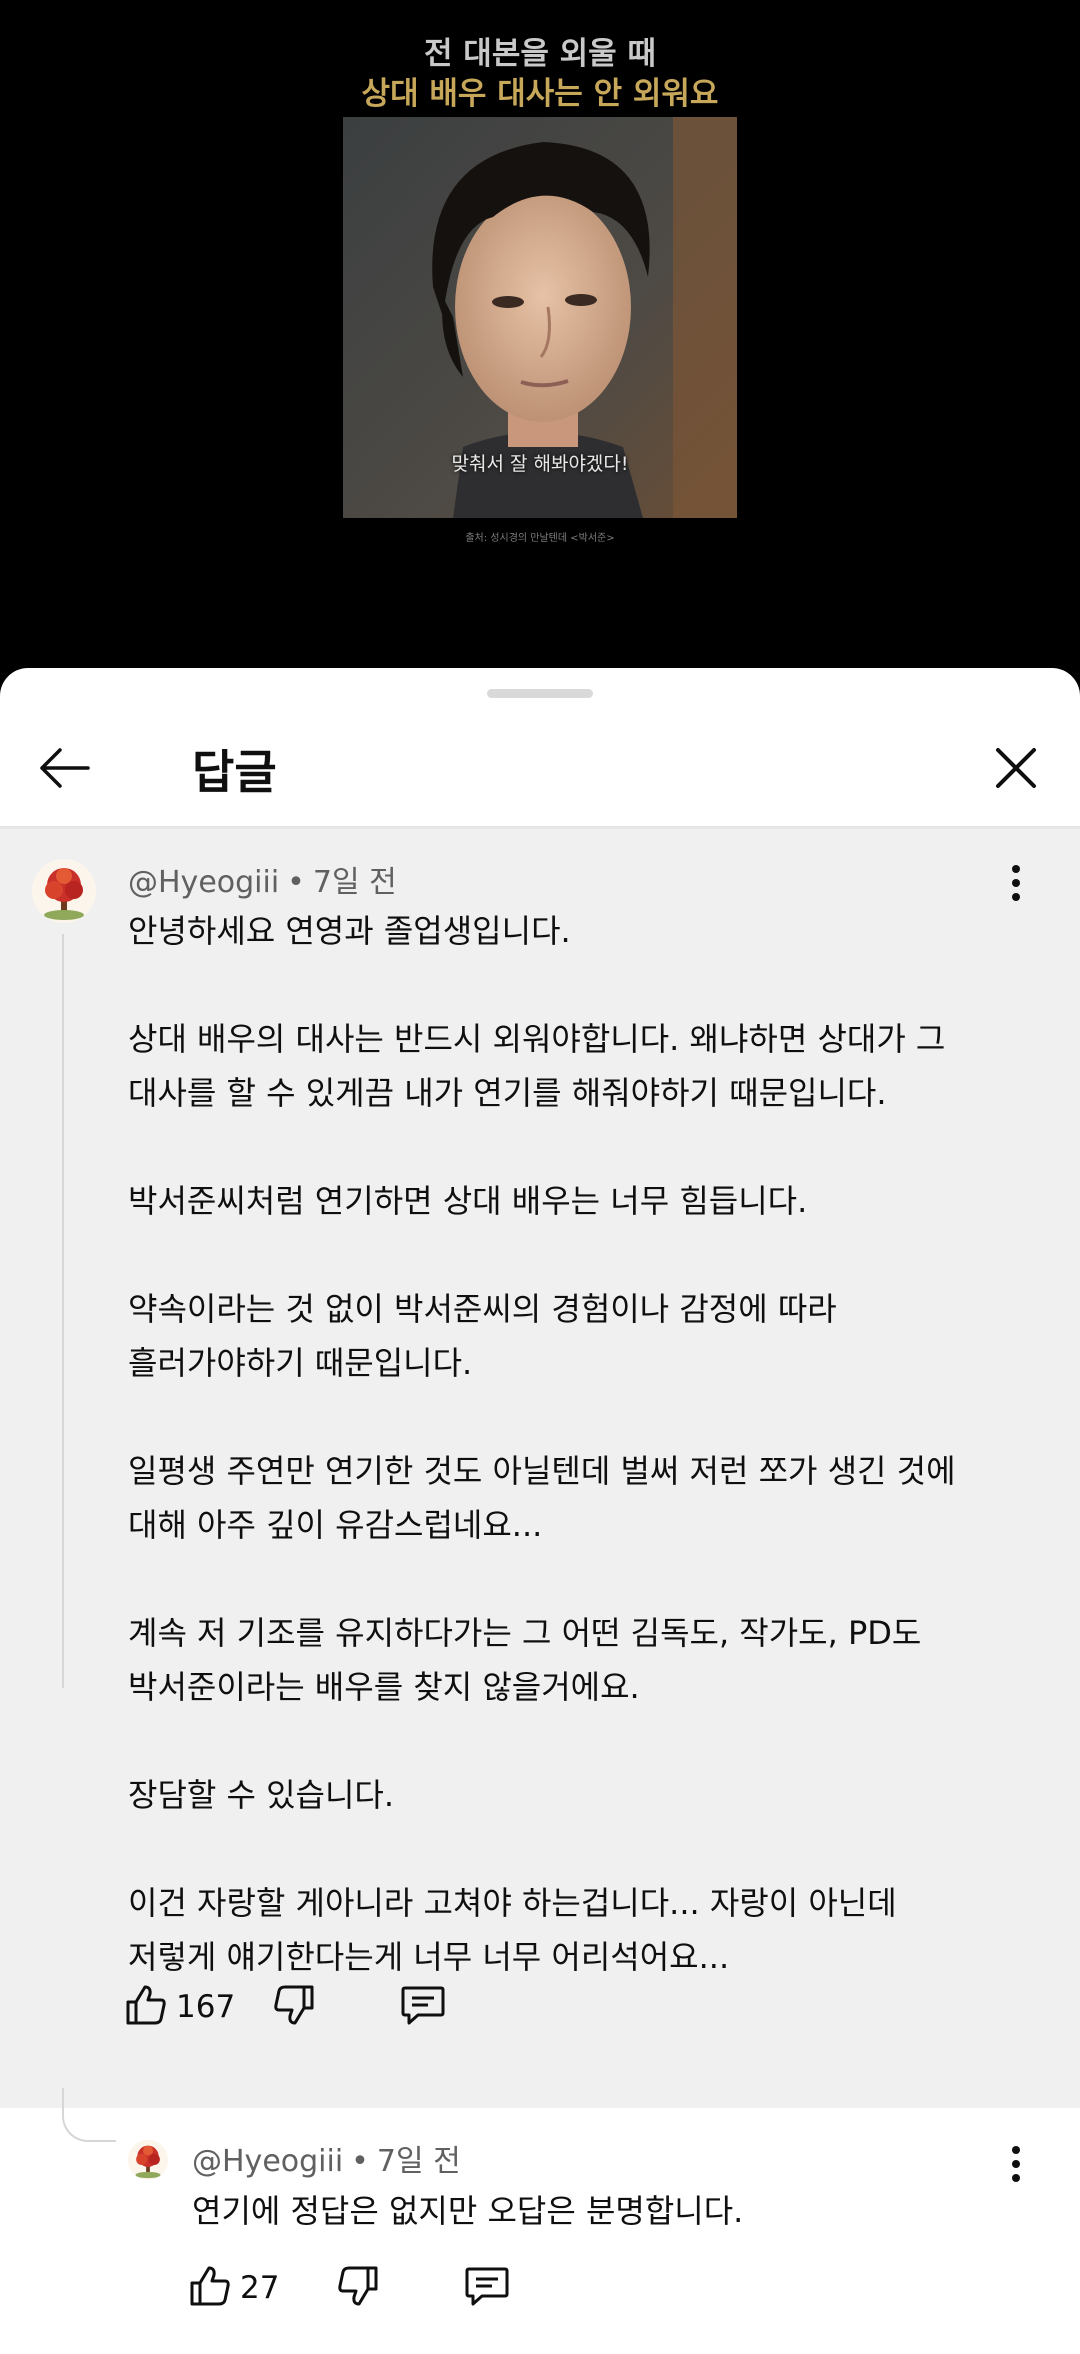 The image size is (1080, 2354). Describe the element at coordinates (468, 2211) in the screenshot. I see `reply-text: 연기에 정답은 없지만 오답은 분명합니다.` at that location.